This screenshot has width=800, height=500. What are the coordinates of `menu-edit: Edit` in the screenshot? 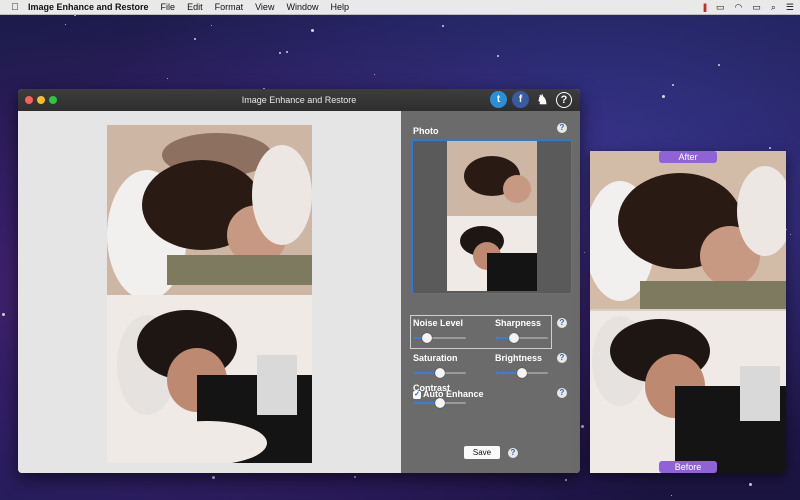 It's located at (195, 7).